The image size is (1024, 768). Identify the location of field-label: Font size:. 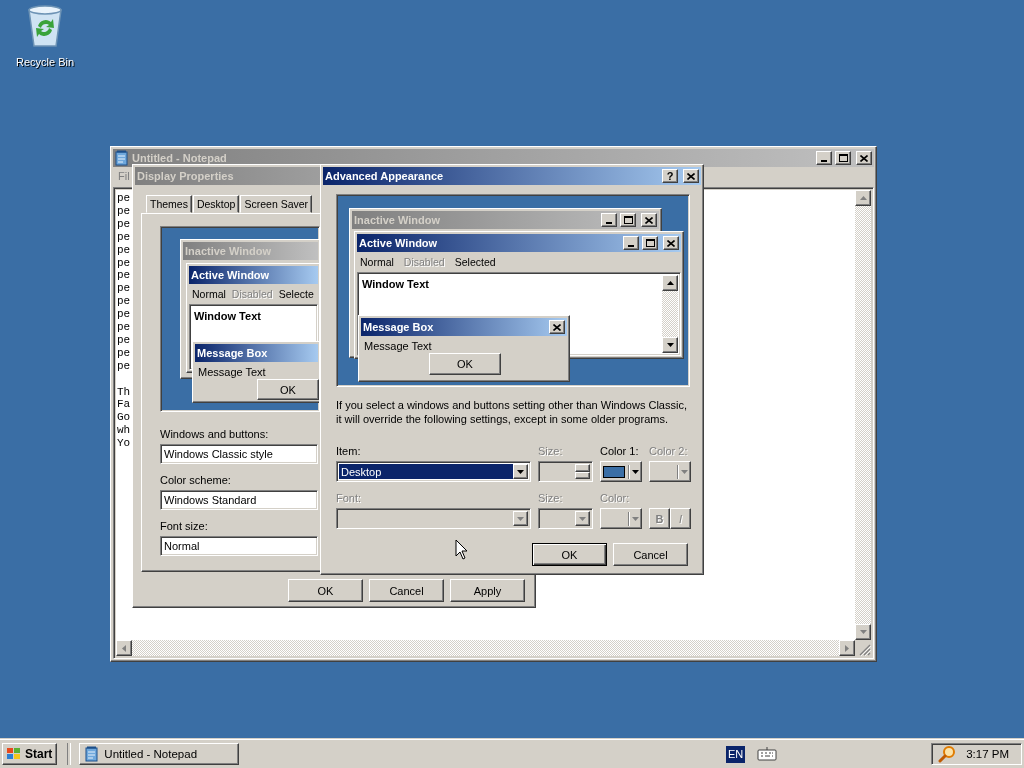
(184, 526).